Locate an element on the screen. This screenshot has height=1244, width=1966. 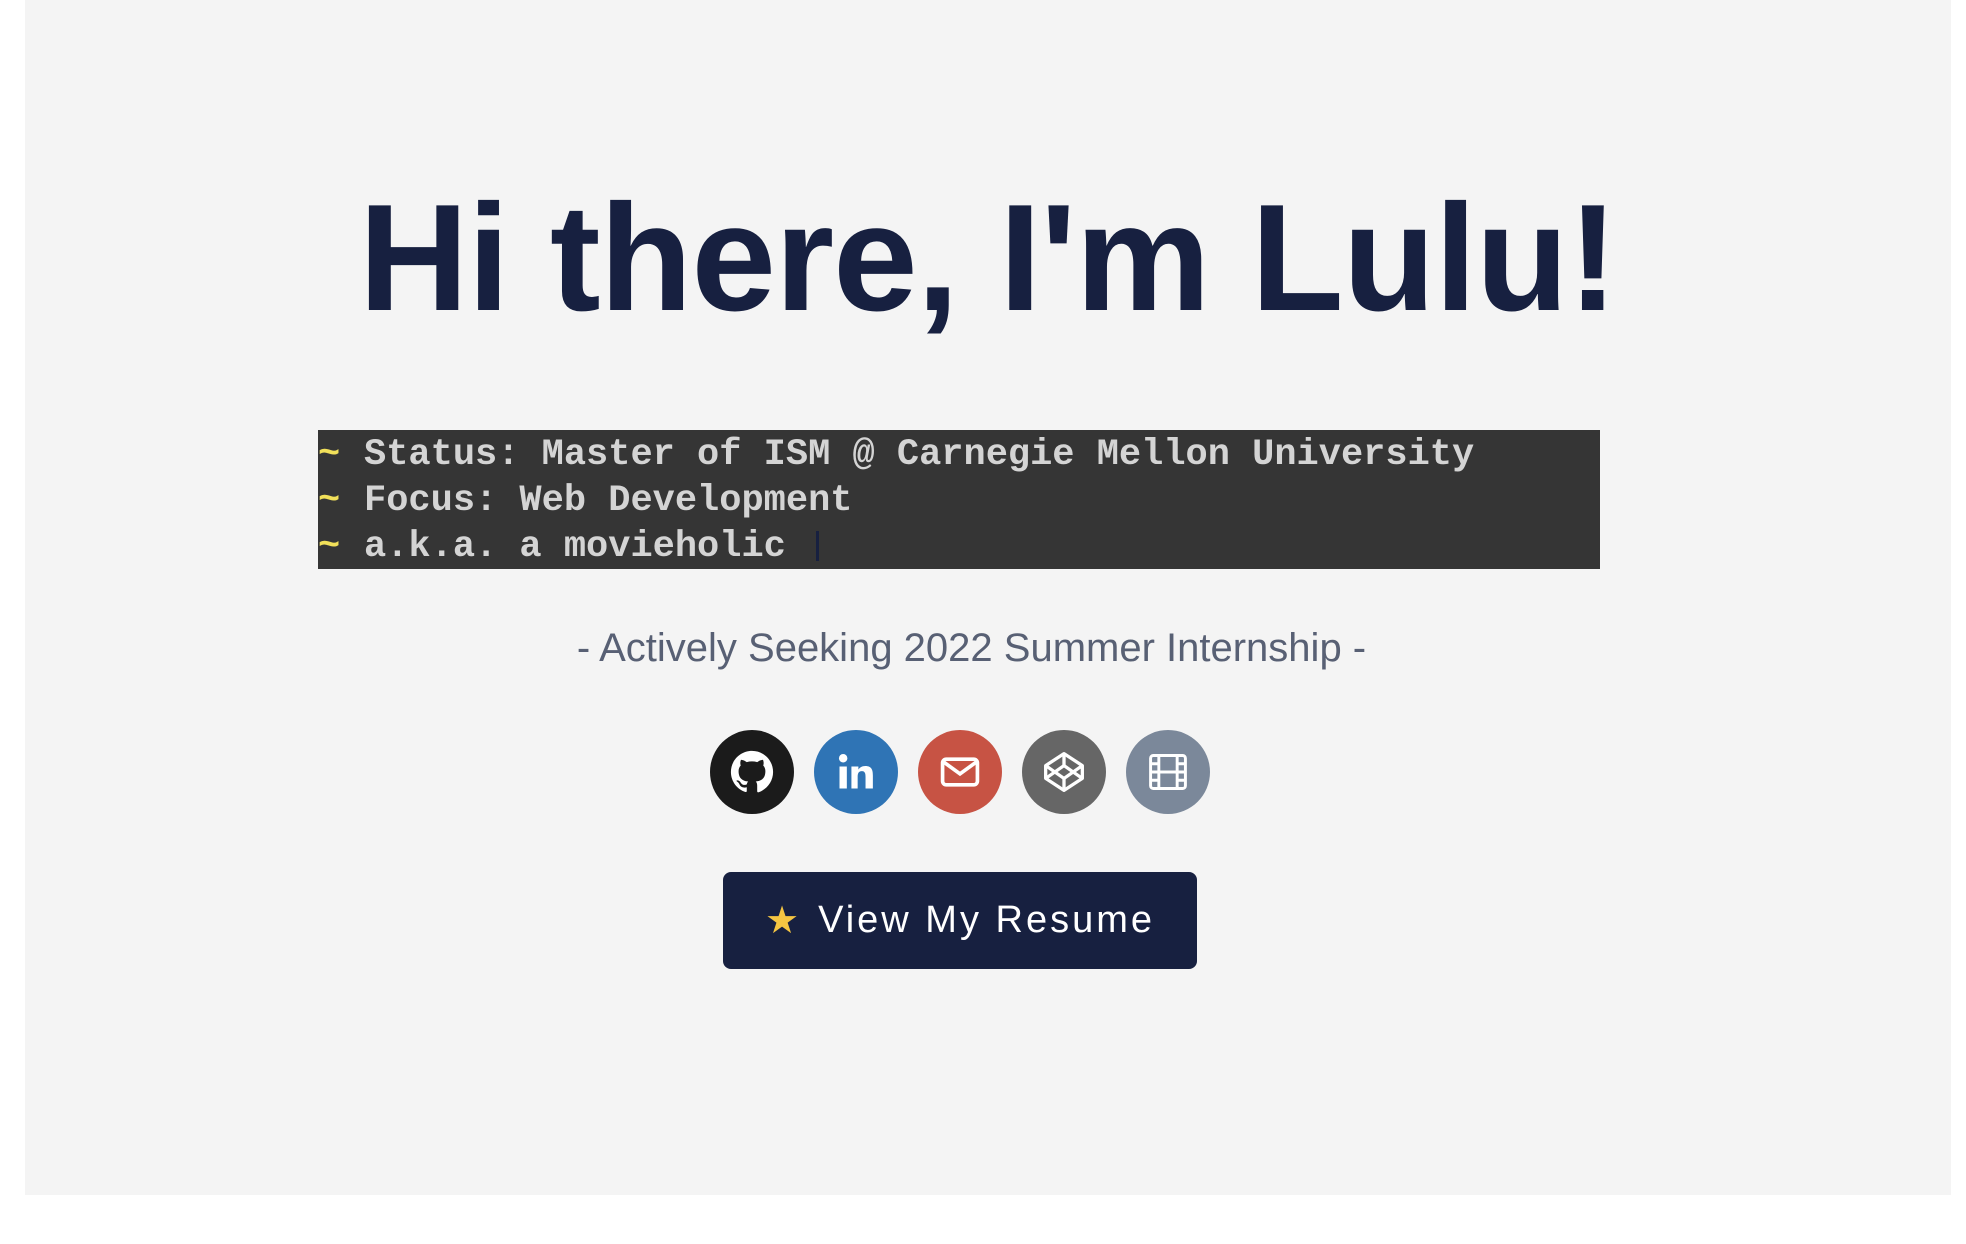
terminal-text-focus: Focus: Web Development is located at coordinates (608, 501).